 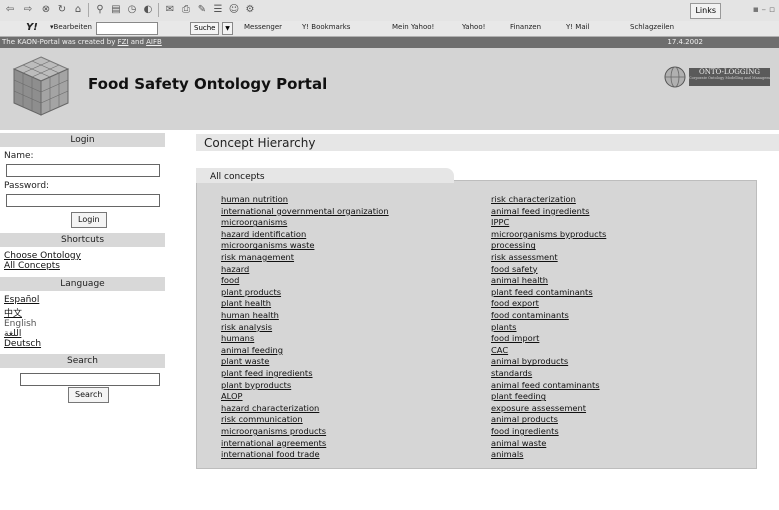 What do you see at coordinates (13, 312) in the screenshot?
I see `language-chinese: 中文` at bounding box center [13, 312].